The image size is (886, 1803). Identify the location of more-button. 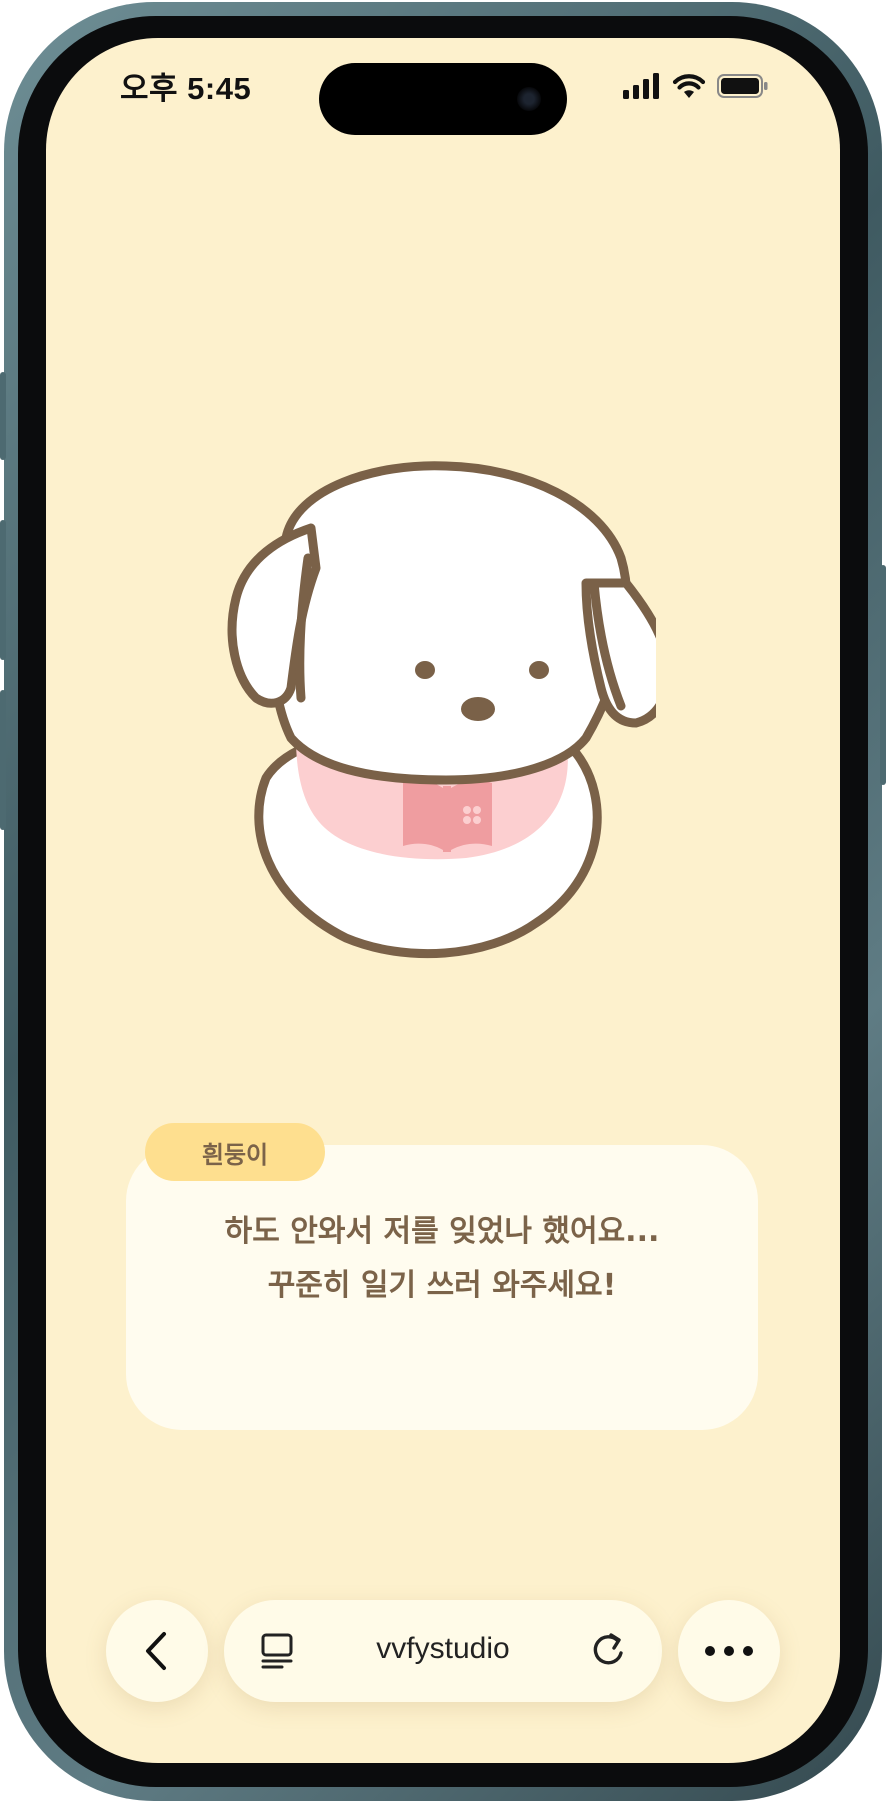
(729, 1651).